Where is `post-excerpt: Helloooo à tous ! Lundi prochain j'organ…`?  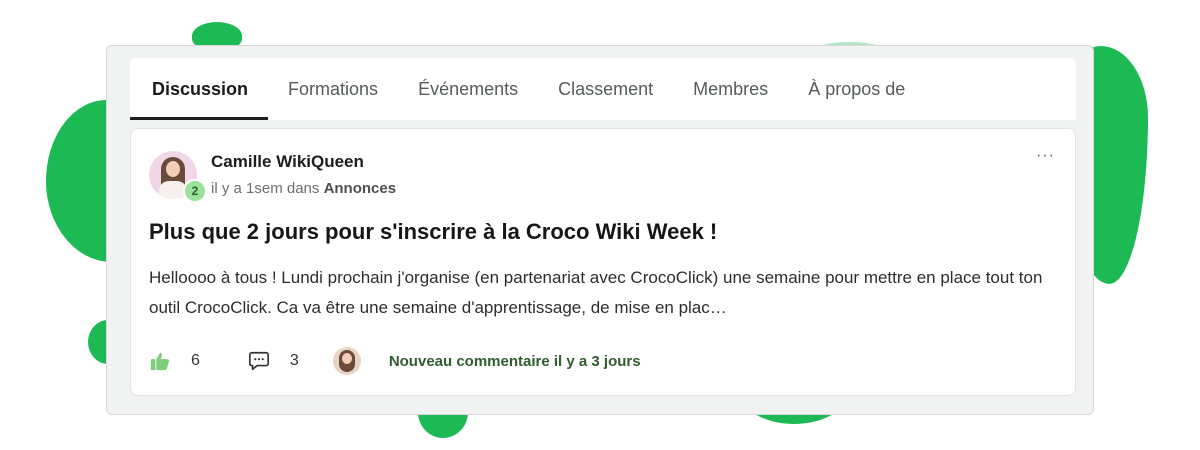
post-excerpt: Helloooo à tous ! Lundi prochain j'organ… is located at coordinates (596, 292).